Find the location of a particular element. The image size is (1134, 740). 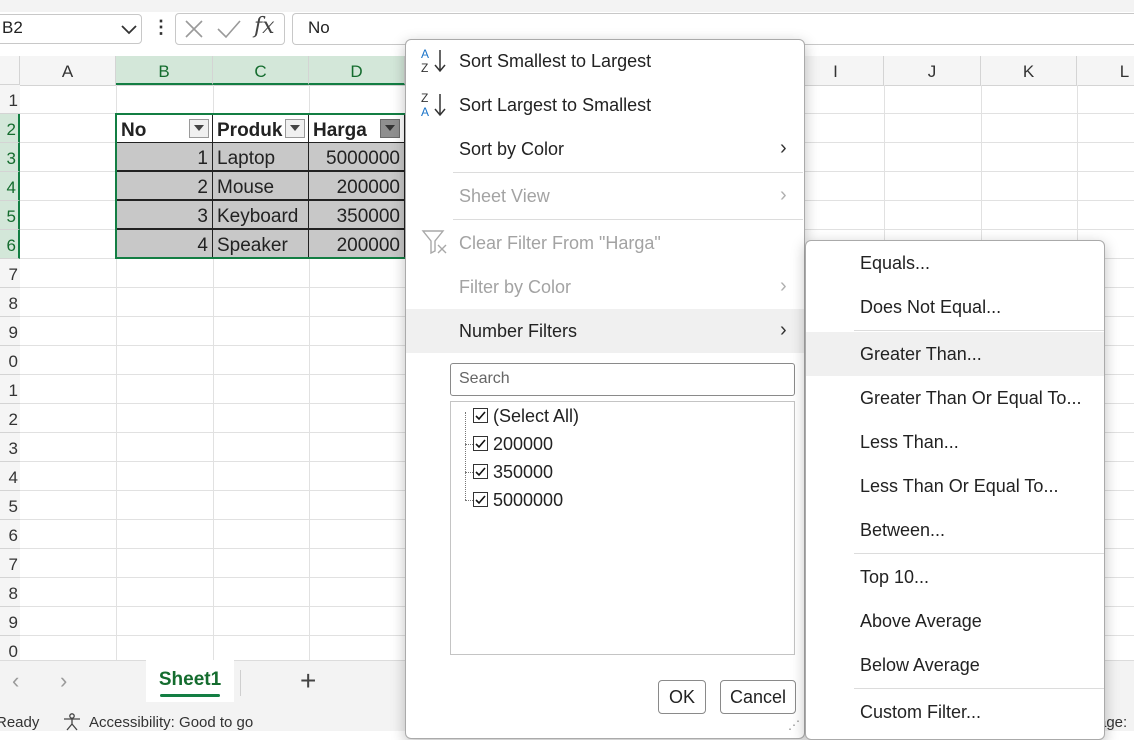

submenu-below-average: Below Average is located at coordinates (920, 665).